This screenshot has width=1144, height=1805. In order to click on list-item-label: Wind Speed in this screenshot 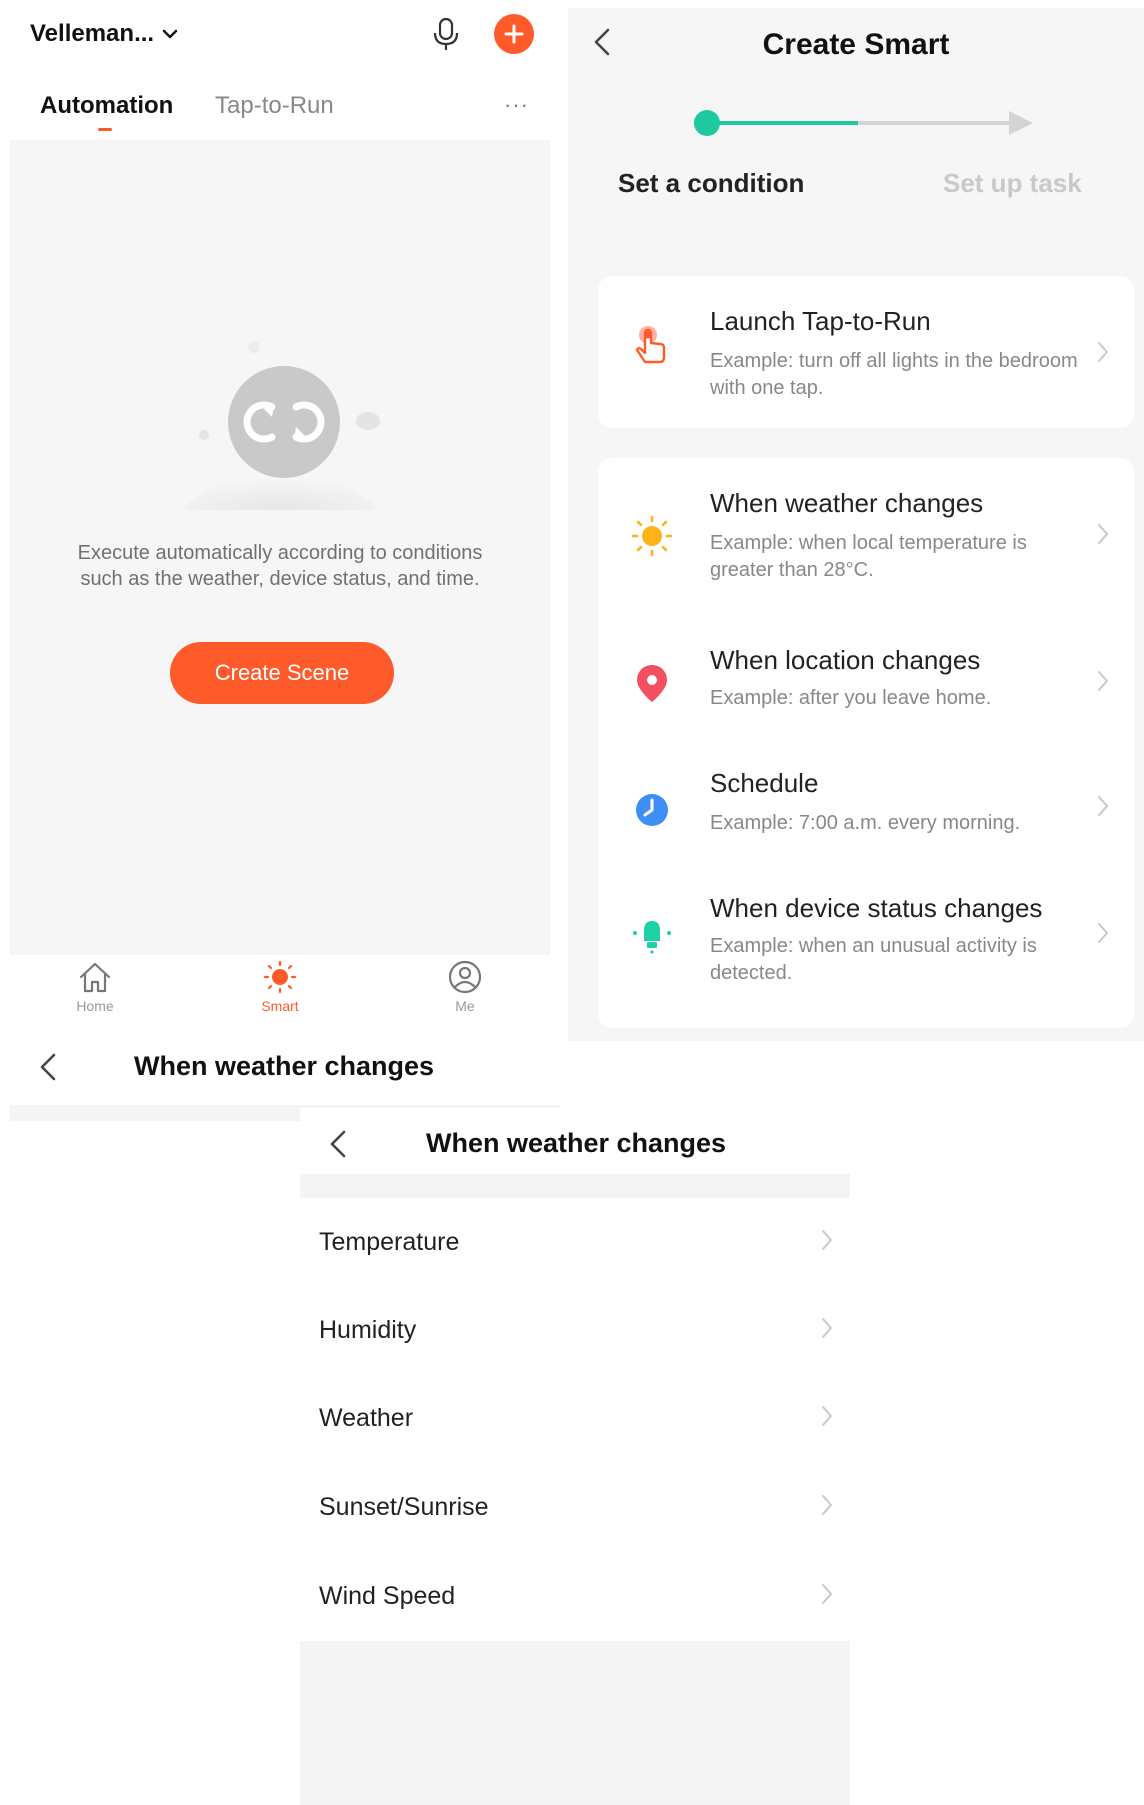, I will do `click(387, 1596)`.